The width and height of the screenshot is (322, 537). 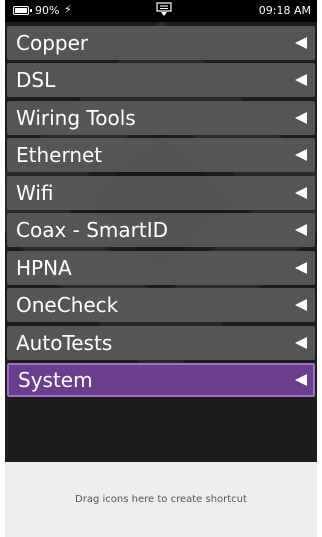 I want to click on menu-item-label: HPNA, so click(x=44, y=268).